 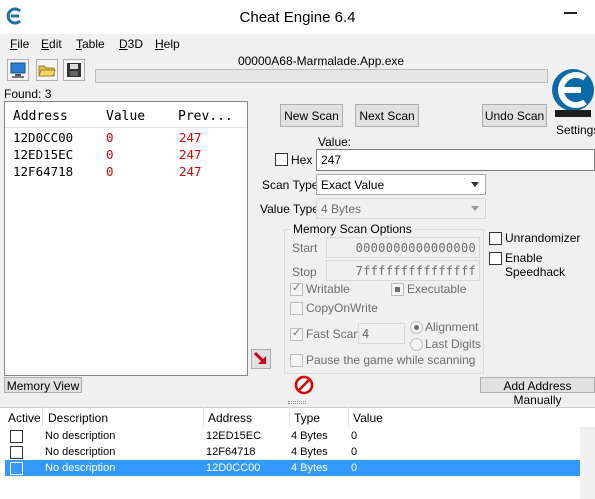 I want to click on minimize-button, so click(x=572, y=12).